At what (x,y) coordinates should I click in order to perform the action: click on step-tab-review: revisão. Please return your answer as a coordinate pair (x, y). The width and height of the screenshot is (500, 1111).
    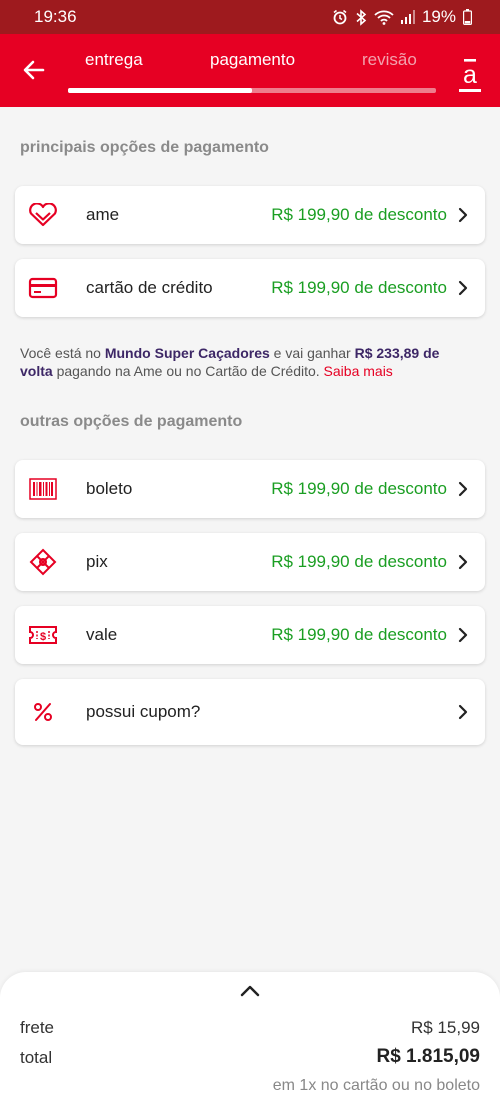
    Looking at the image, I should click on (389, 59).